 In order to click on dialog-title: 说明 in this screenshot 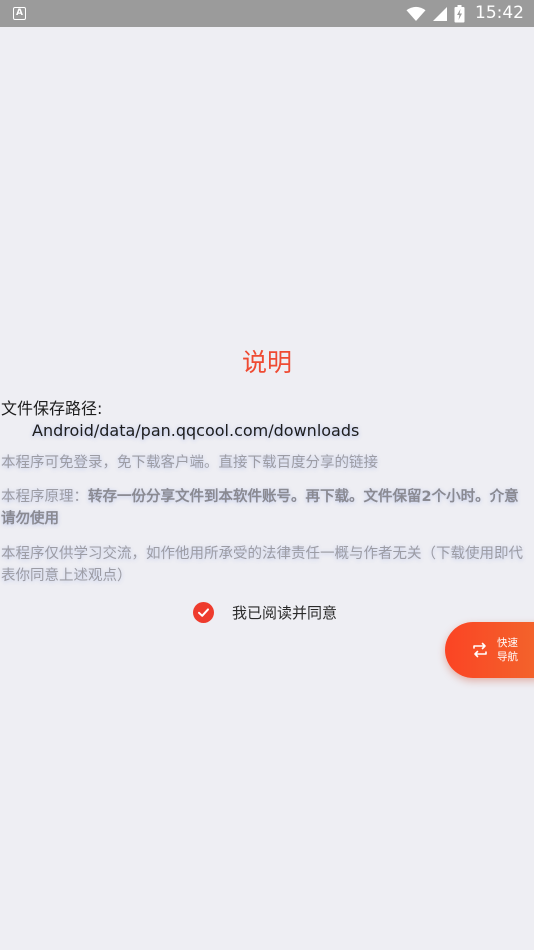, I will do `click(266, 362)`.